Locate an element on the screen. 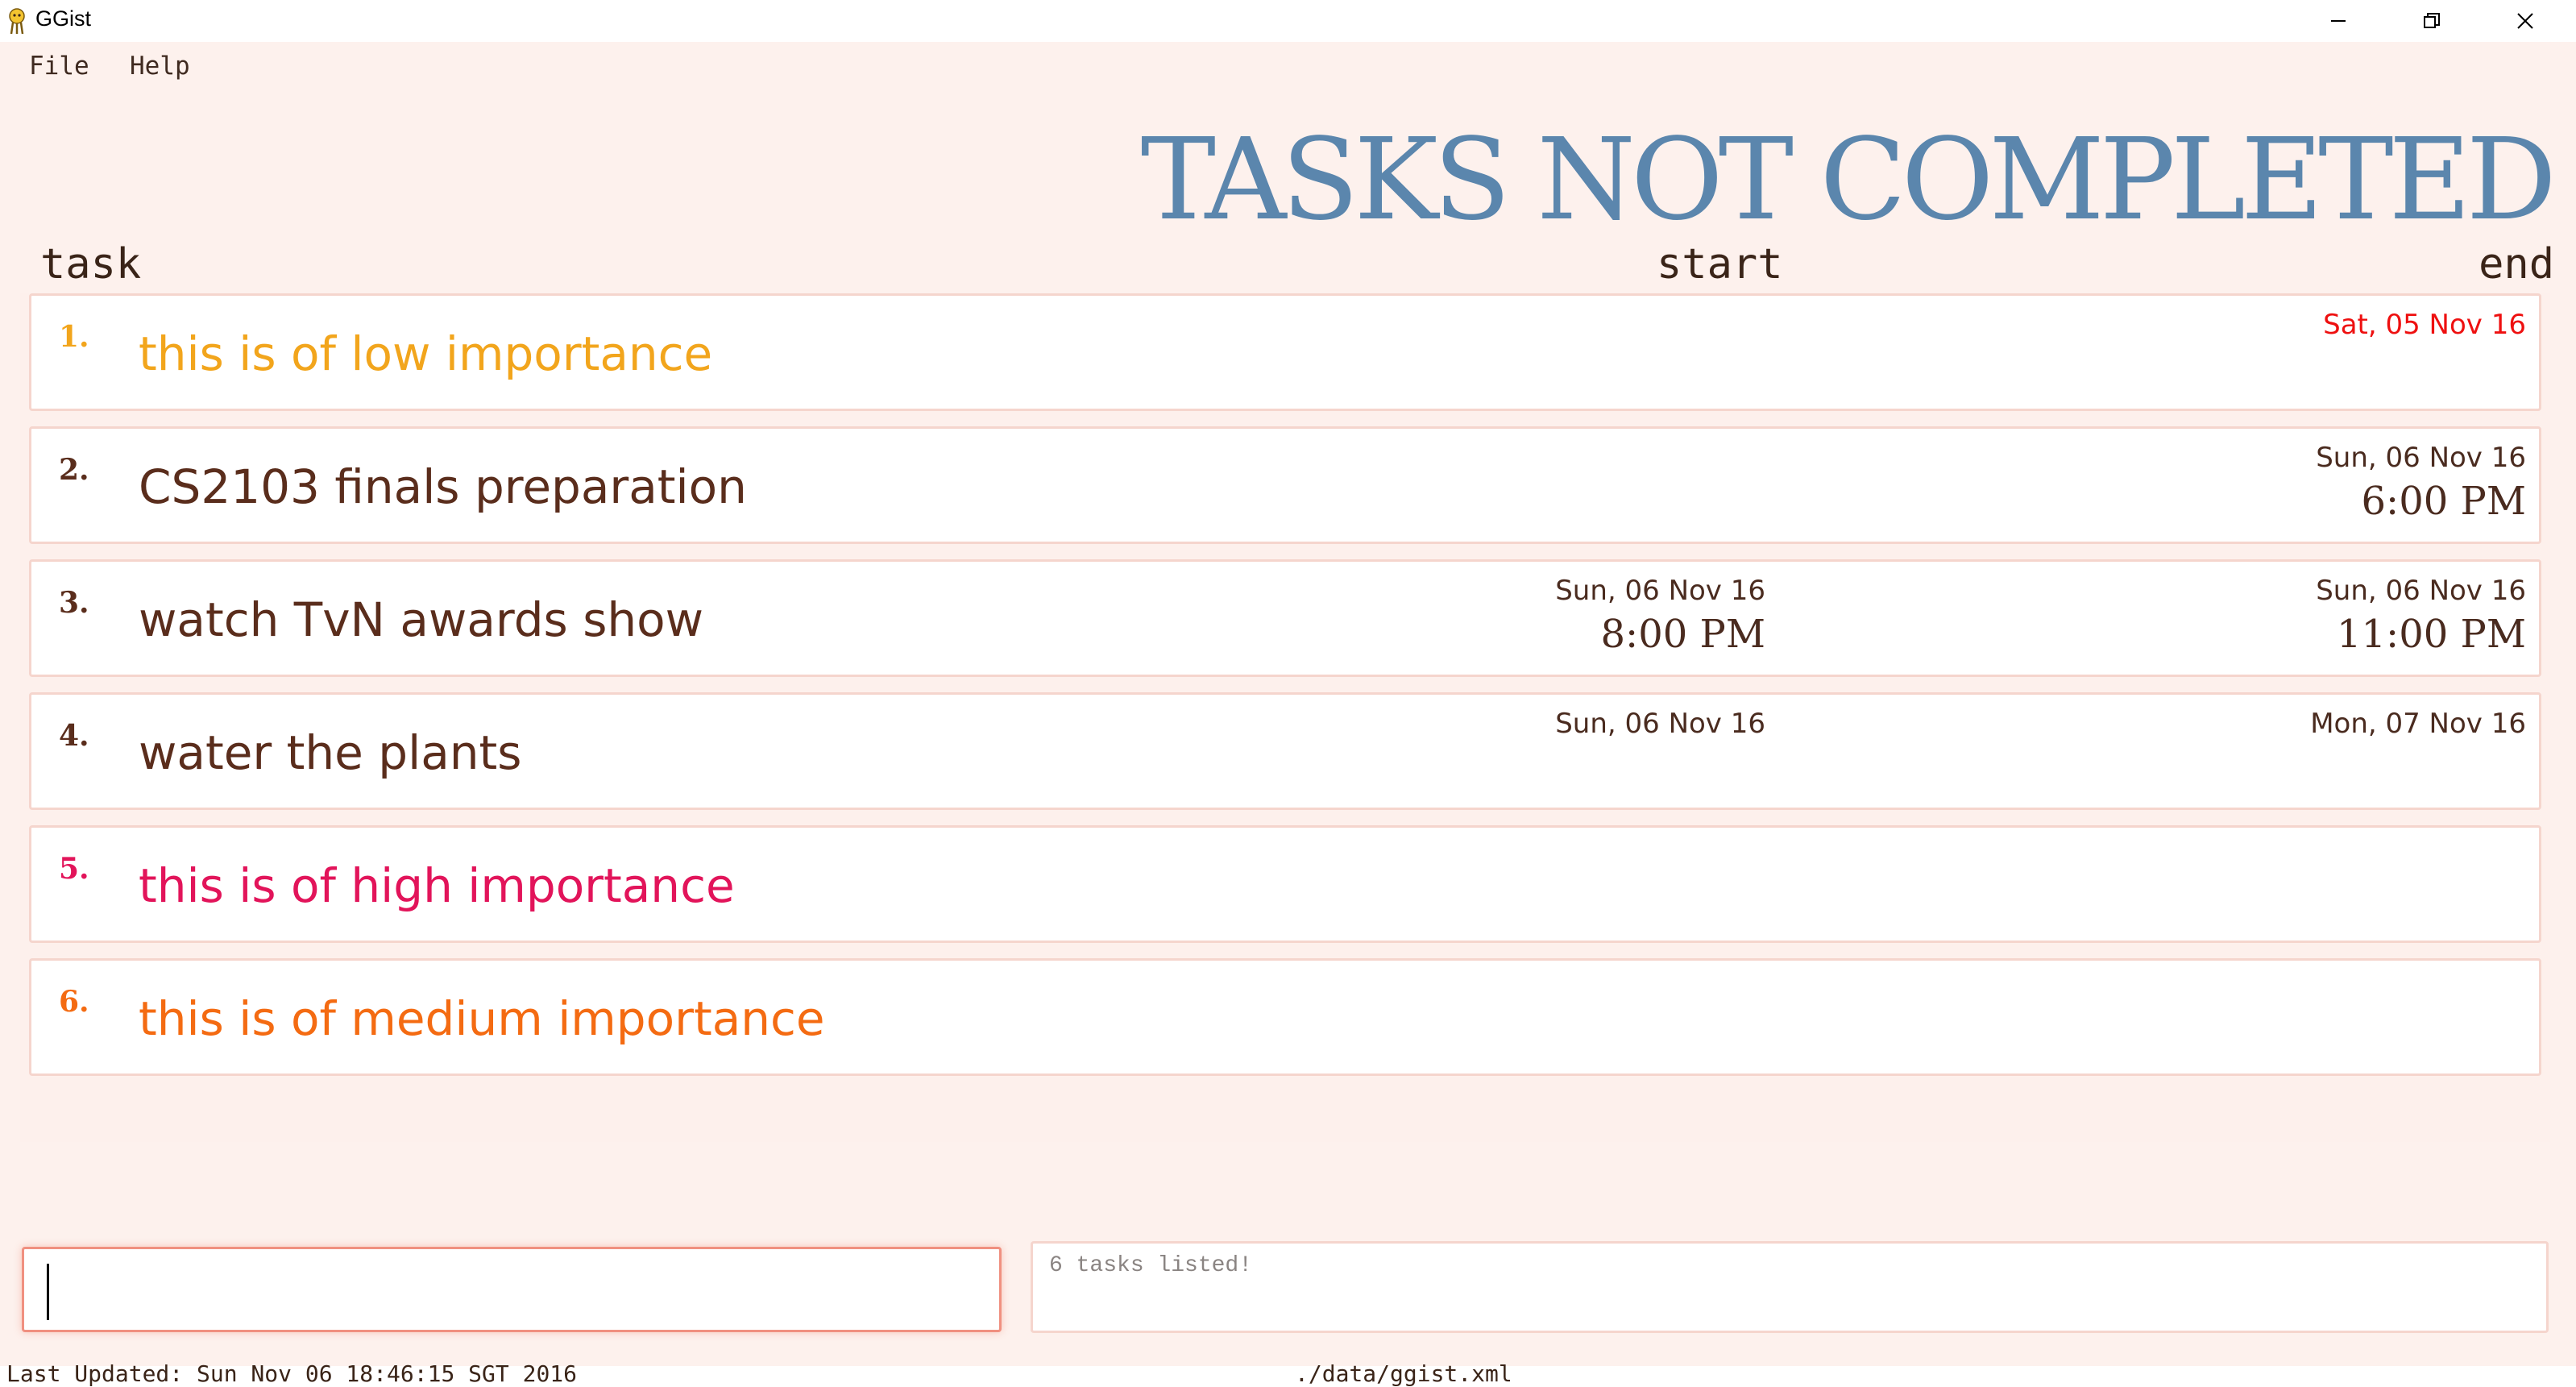 Image resolution: width=2576 pixels, height=1387 pixels. minimize-button is located at coordinates (2338, 21).